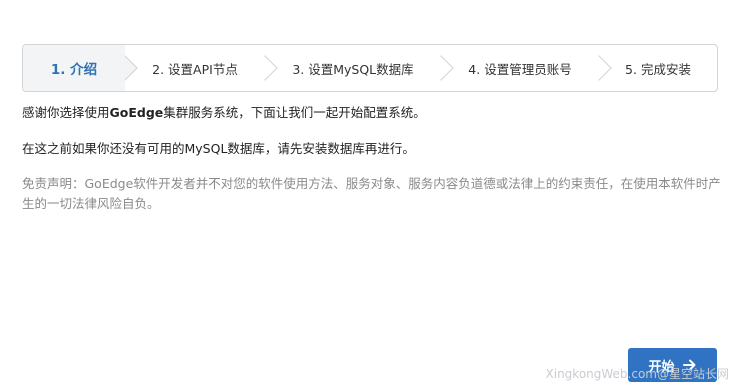  I want to click on step-label: 5. 完成安装, so click(658, 69).